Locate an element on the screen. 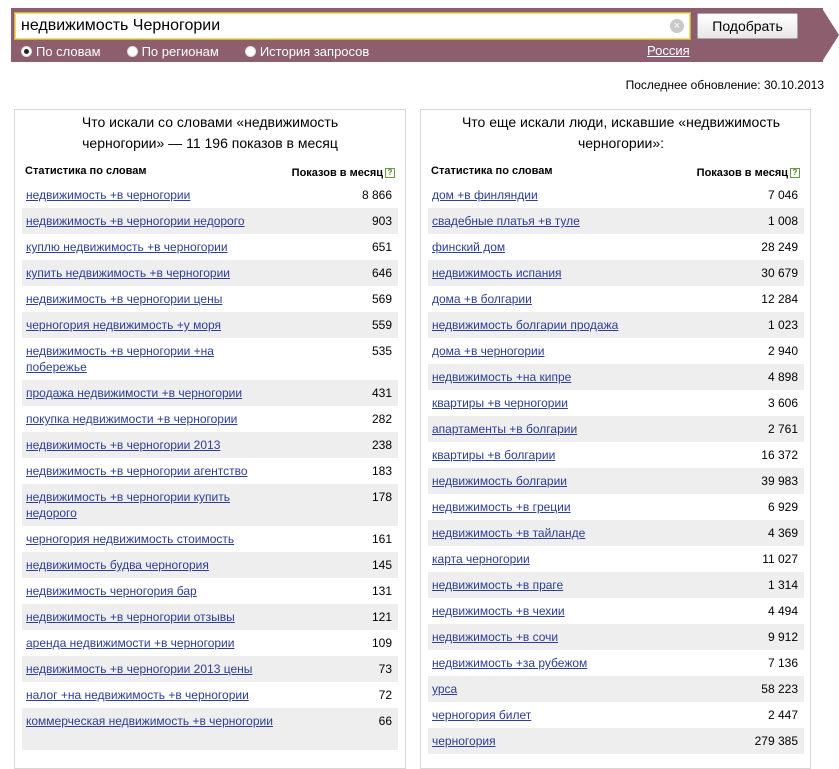 The image size is (839, 769). impressions-count: 238 is located at coordinates (381, 445).